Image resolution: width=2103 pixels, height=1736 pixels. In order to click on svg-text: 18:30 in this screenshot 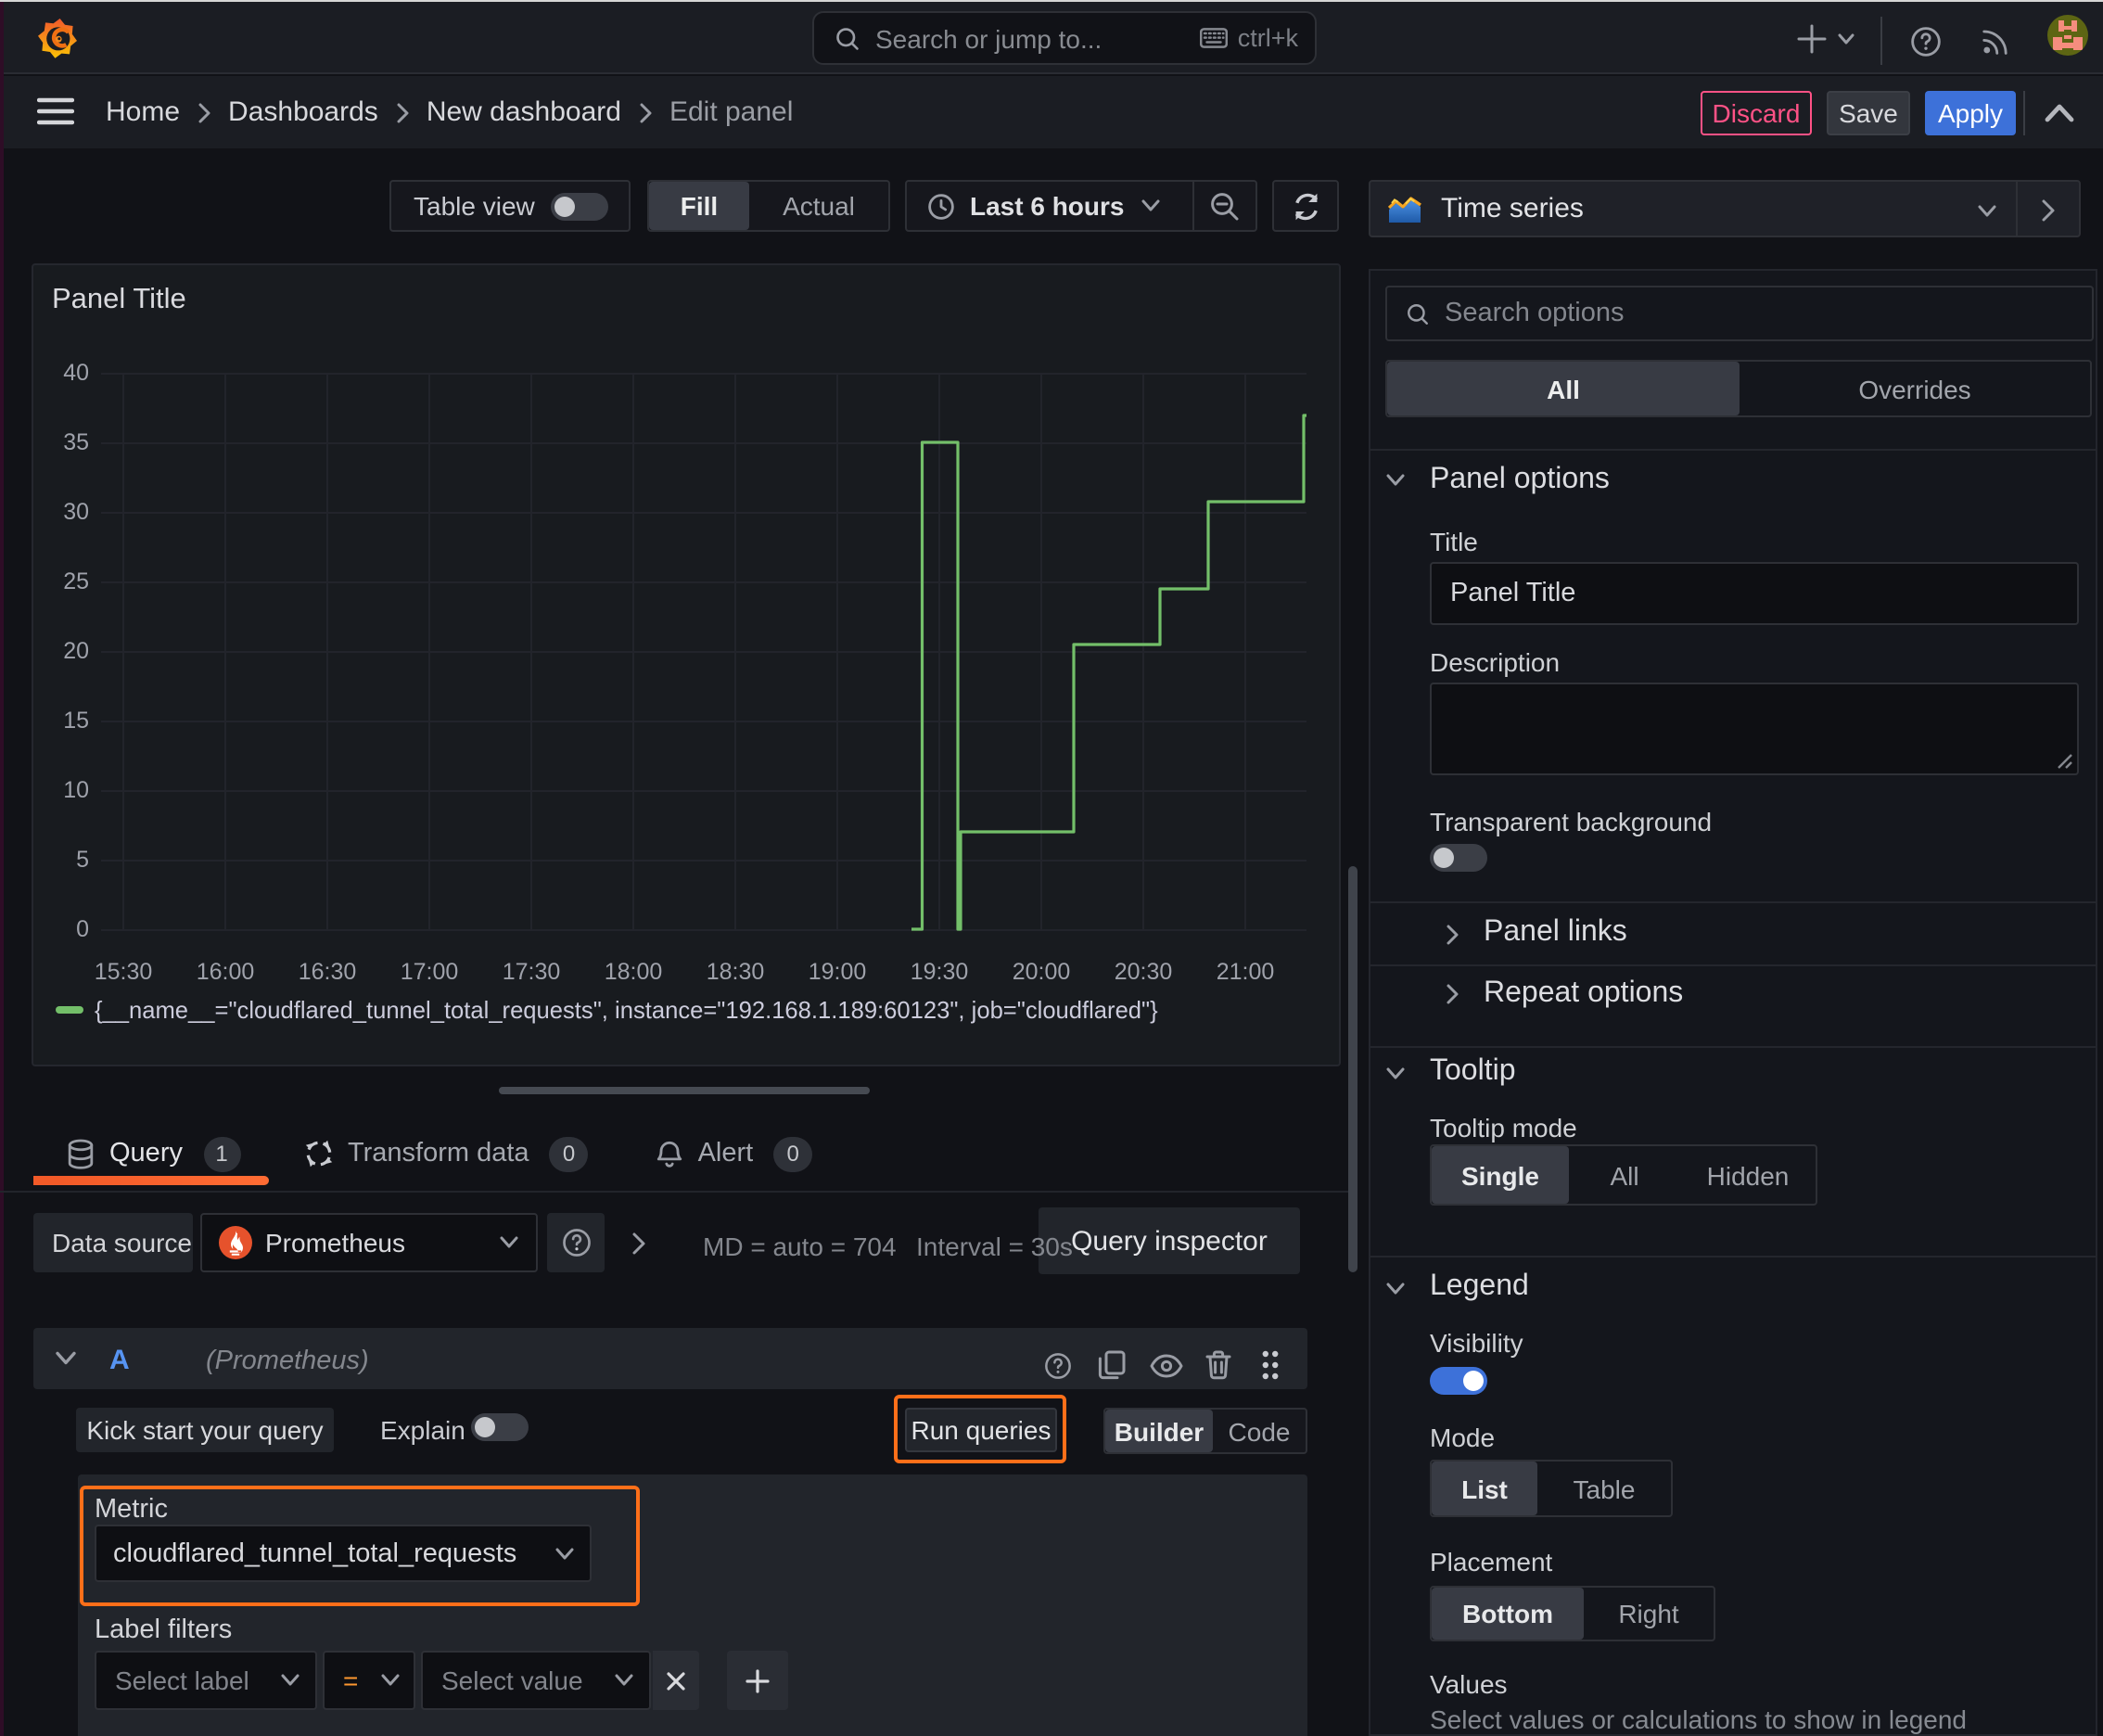, I will do `click(736, 972)`.